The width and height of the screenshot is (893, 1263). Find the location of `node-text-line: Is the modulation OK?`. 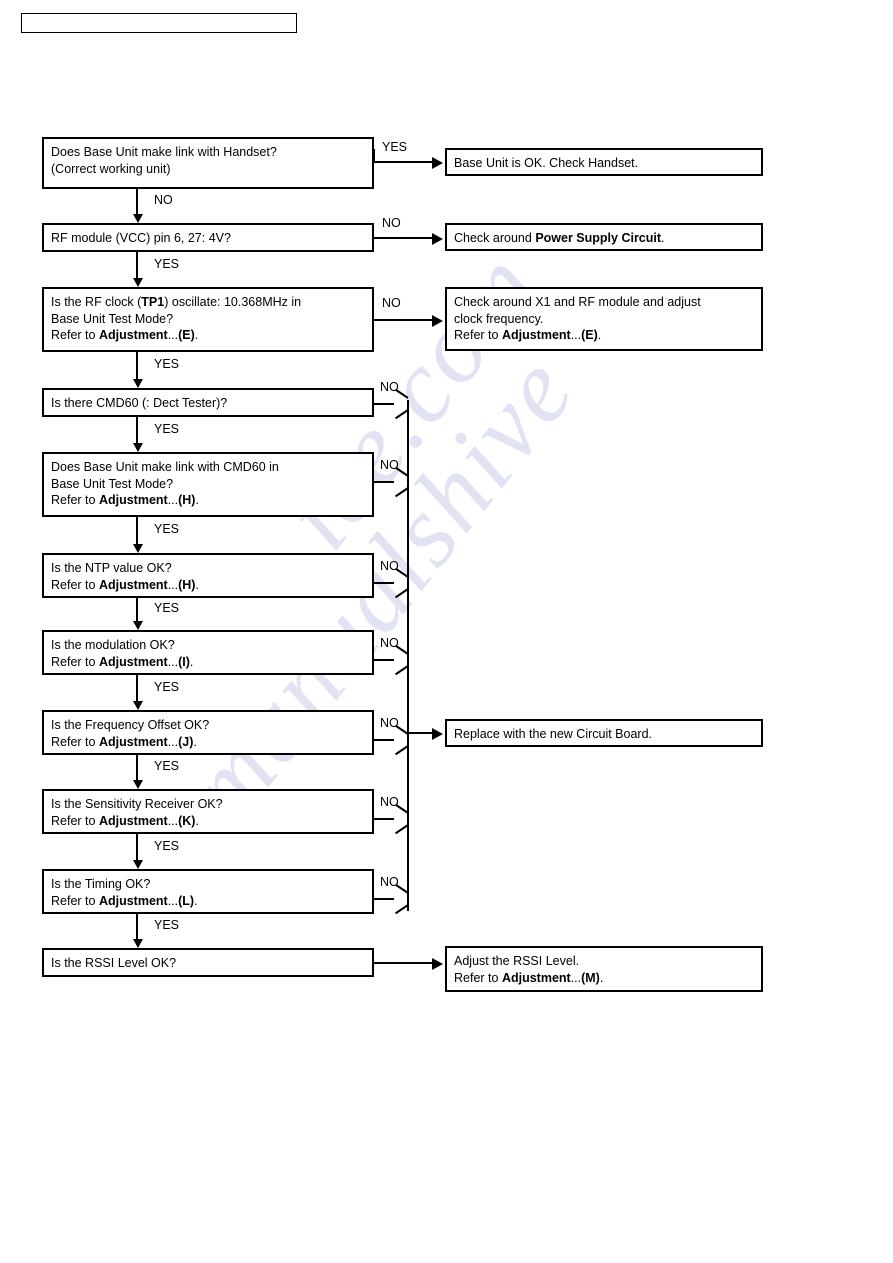

node-text-line: Is the modulation OK? is located at coordinates (208, 645).